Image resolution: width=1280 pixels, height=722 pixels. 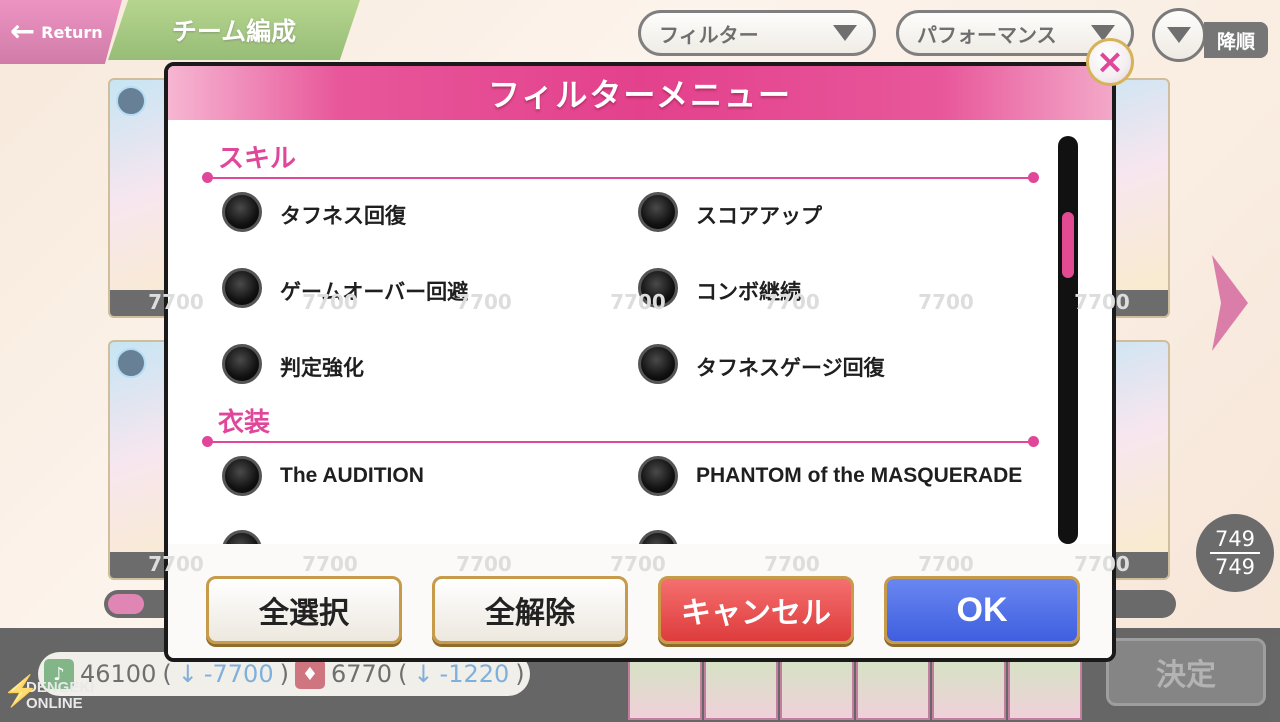 I want to click on option-label: タフネス回復, so click(x=343, y=216).